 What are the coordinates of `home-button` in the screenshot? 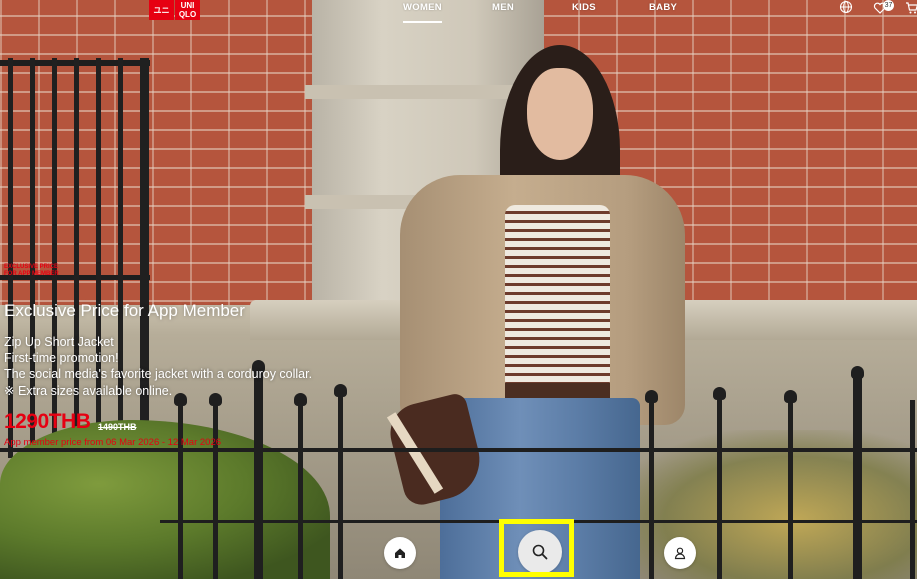 It's located at (400, 553).